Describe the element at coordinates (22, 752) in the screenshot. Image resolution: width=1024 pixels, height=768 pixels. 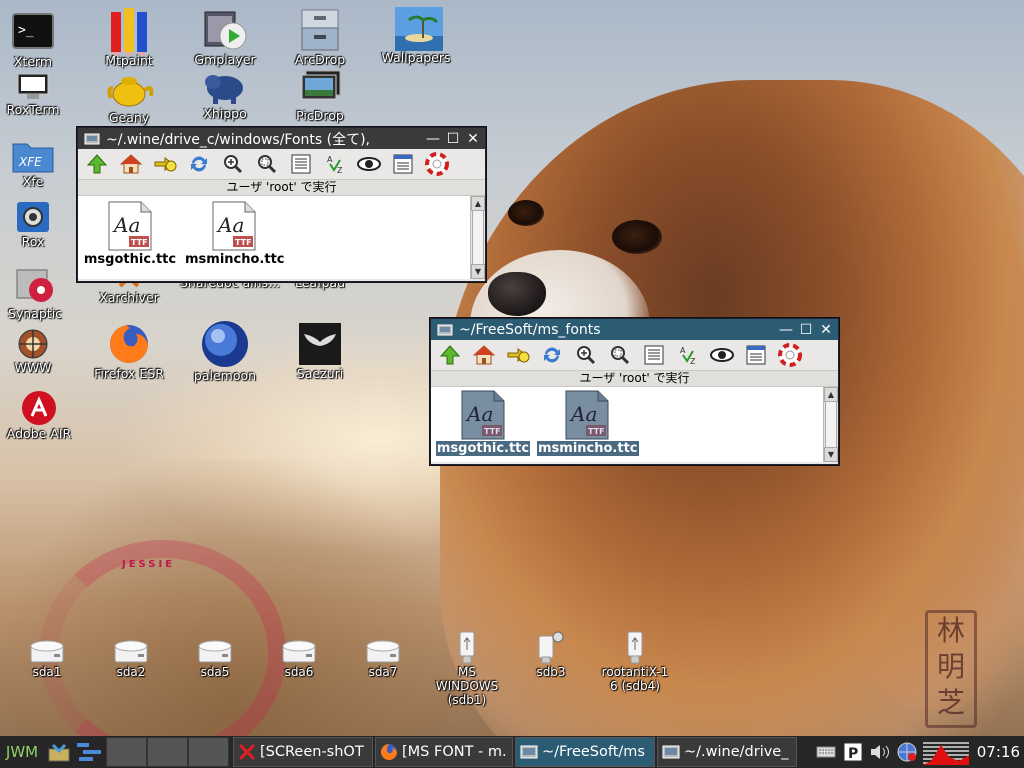
I see `start-menu-button: JWM` at that location.